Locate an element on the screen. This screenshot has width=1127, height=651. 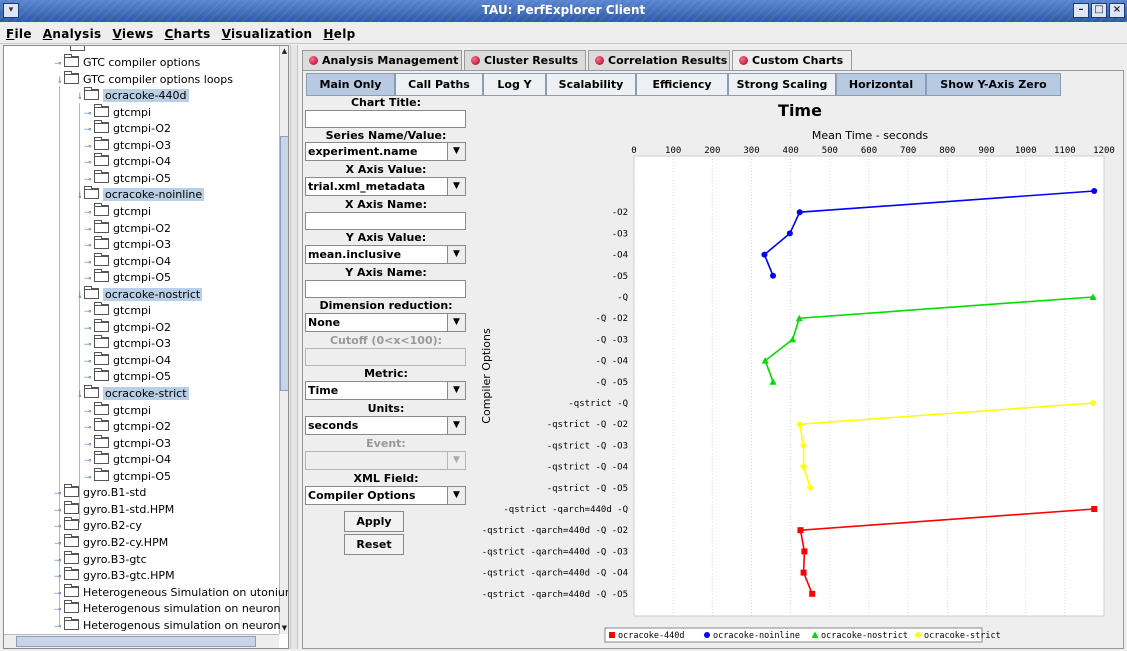
menu-views: Views is located at coordinates (132, 31).